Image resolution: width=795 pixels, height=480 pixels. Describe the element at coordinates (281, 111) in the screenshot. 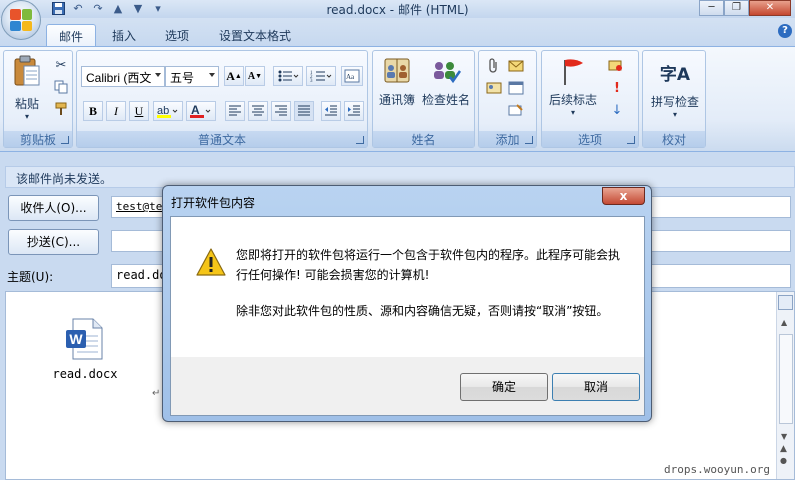

I see `align-right-button` at that location.